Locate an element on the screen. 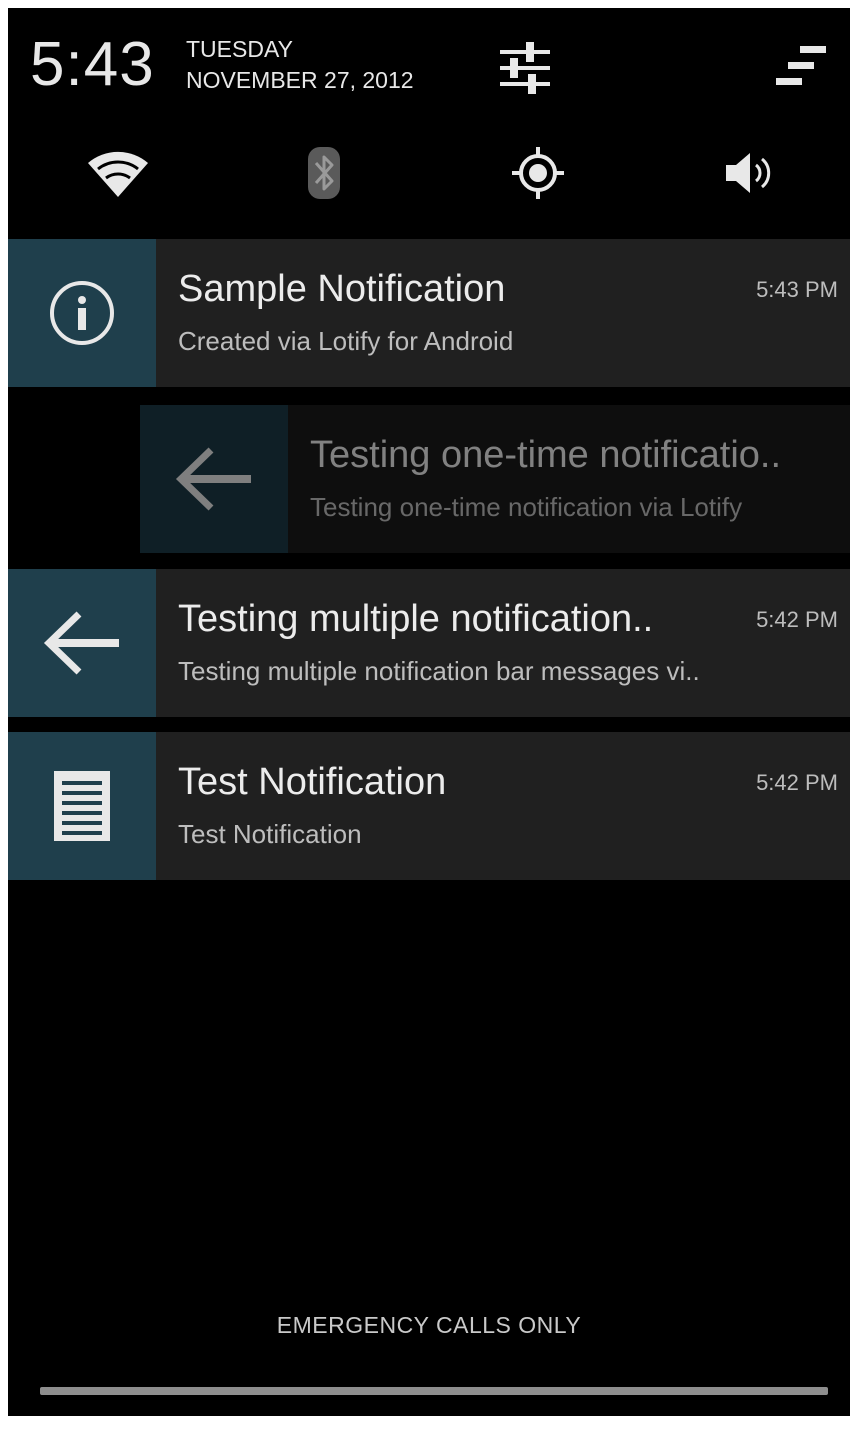 This screenshot has height=1449, width=852. wifi-icon is located at coordinates (118, 174).